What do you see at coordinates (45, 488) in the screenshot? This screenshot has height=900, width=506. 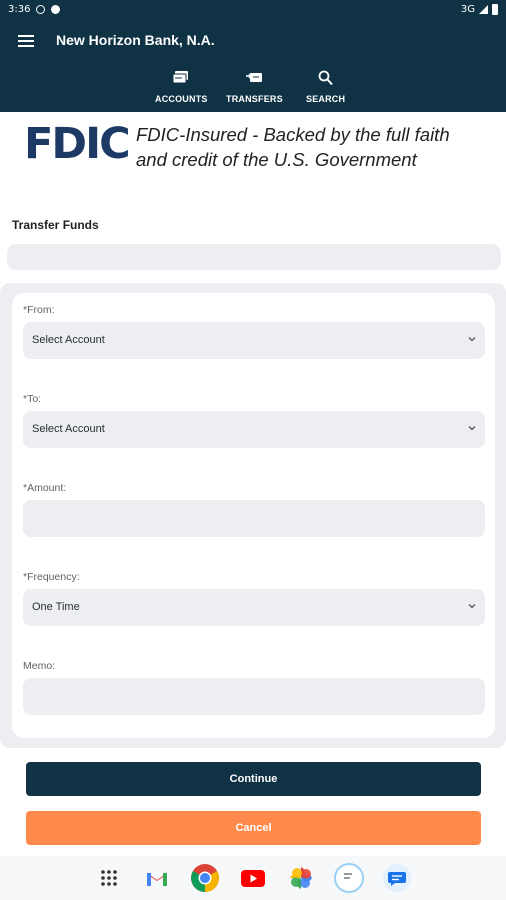 I see `amount-label: *Amount:` at bounding box center [45, 488].